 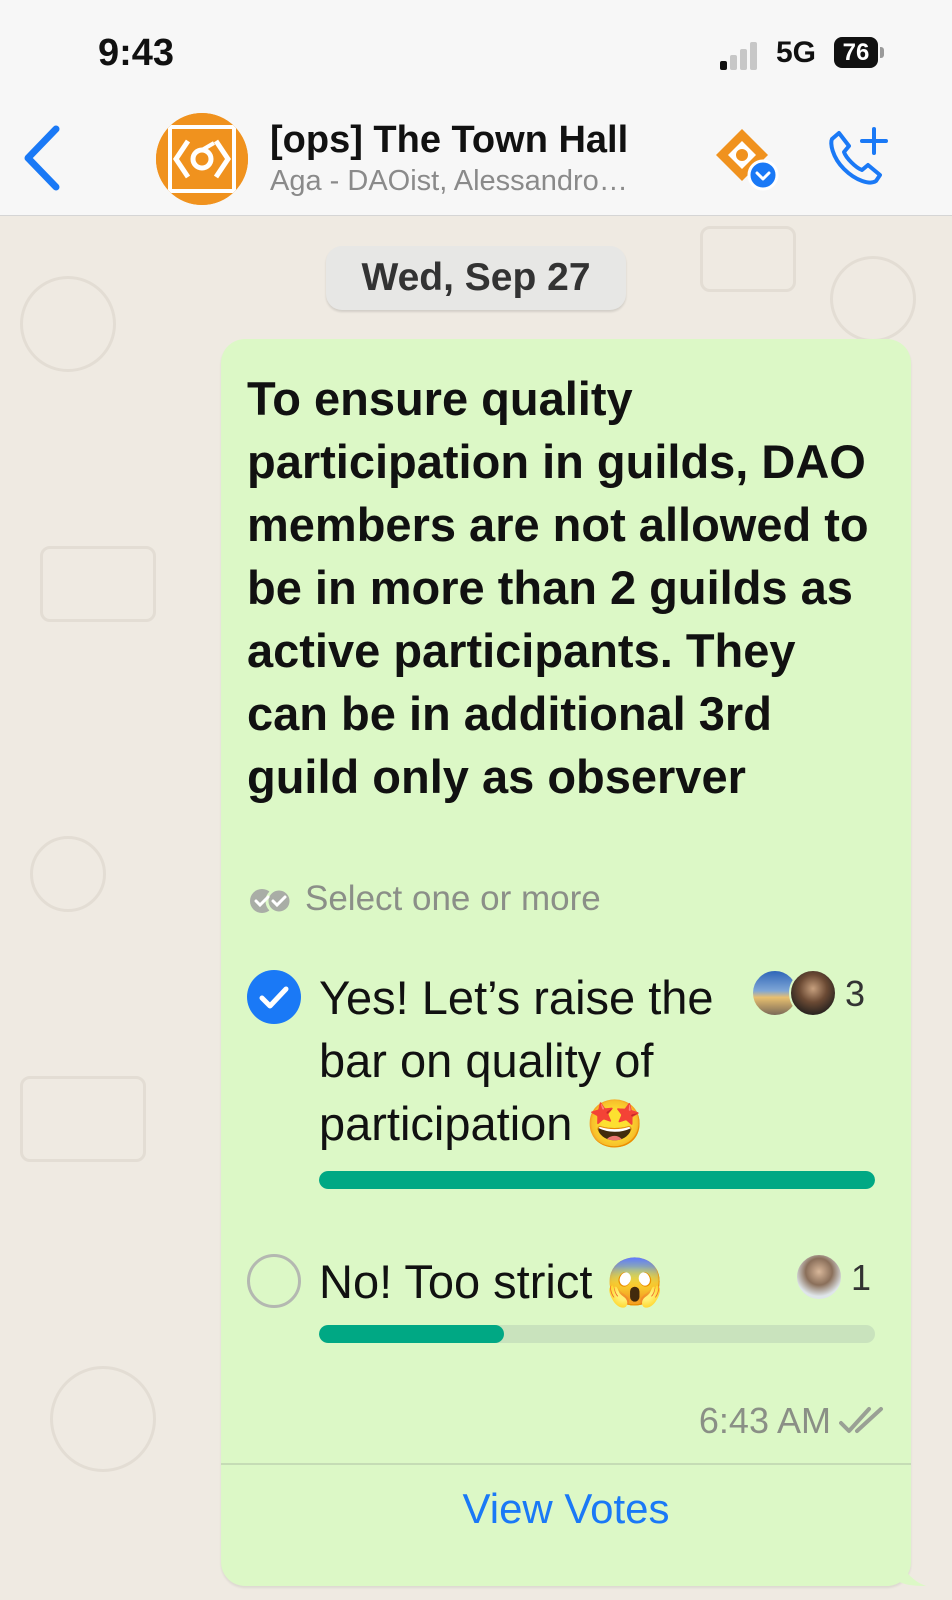 What do you see at coordinates (271, 900) in the screenshot?
I see `double-check-icon` at bounding box center [271, 900].